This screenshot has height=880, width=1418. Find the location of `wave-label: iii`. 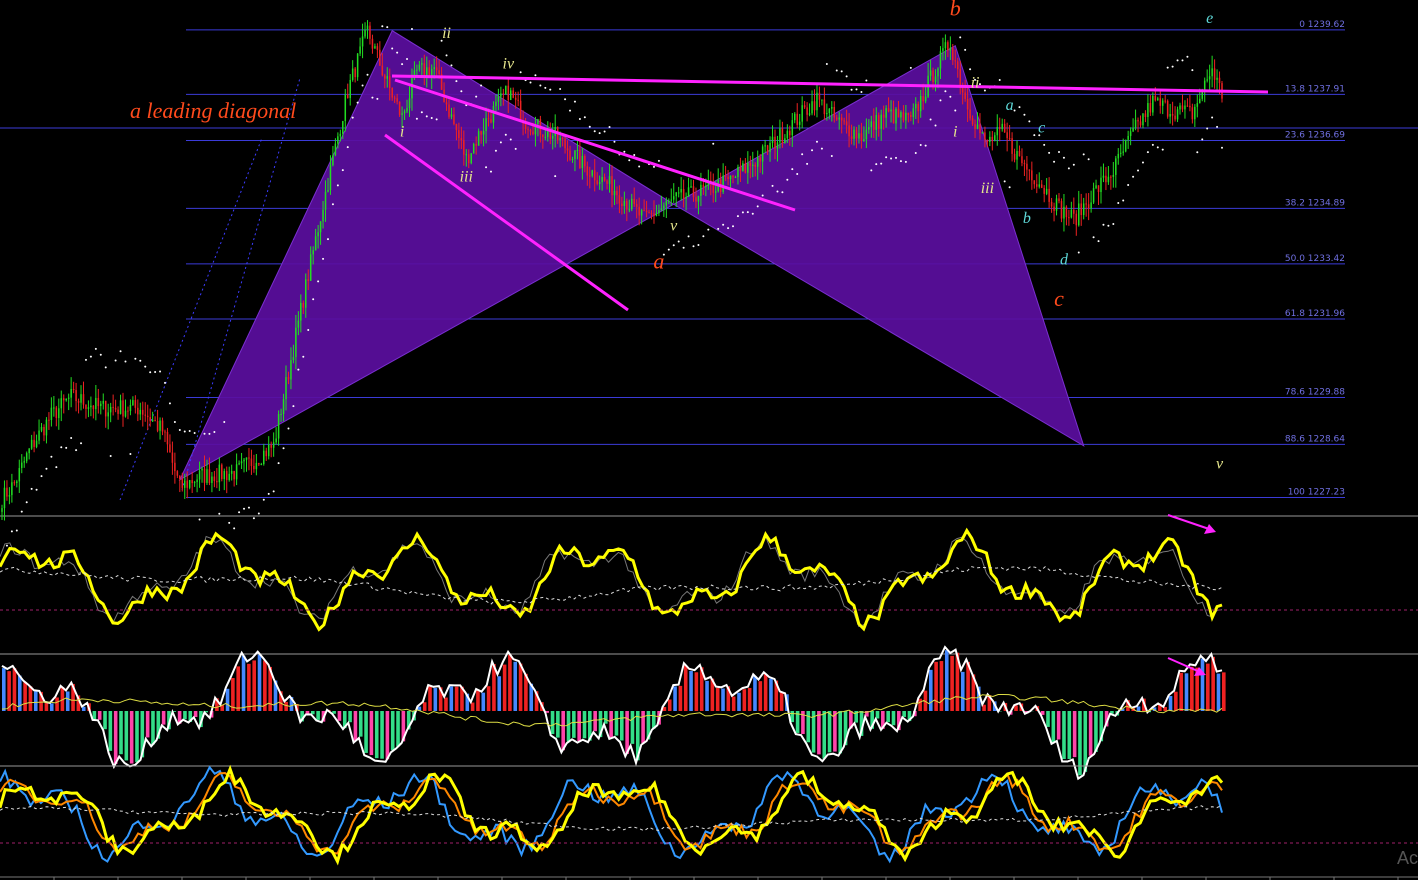

wave-label: iii is located at coordinates (987, 188).